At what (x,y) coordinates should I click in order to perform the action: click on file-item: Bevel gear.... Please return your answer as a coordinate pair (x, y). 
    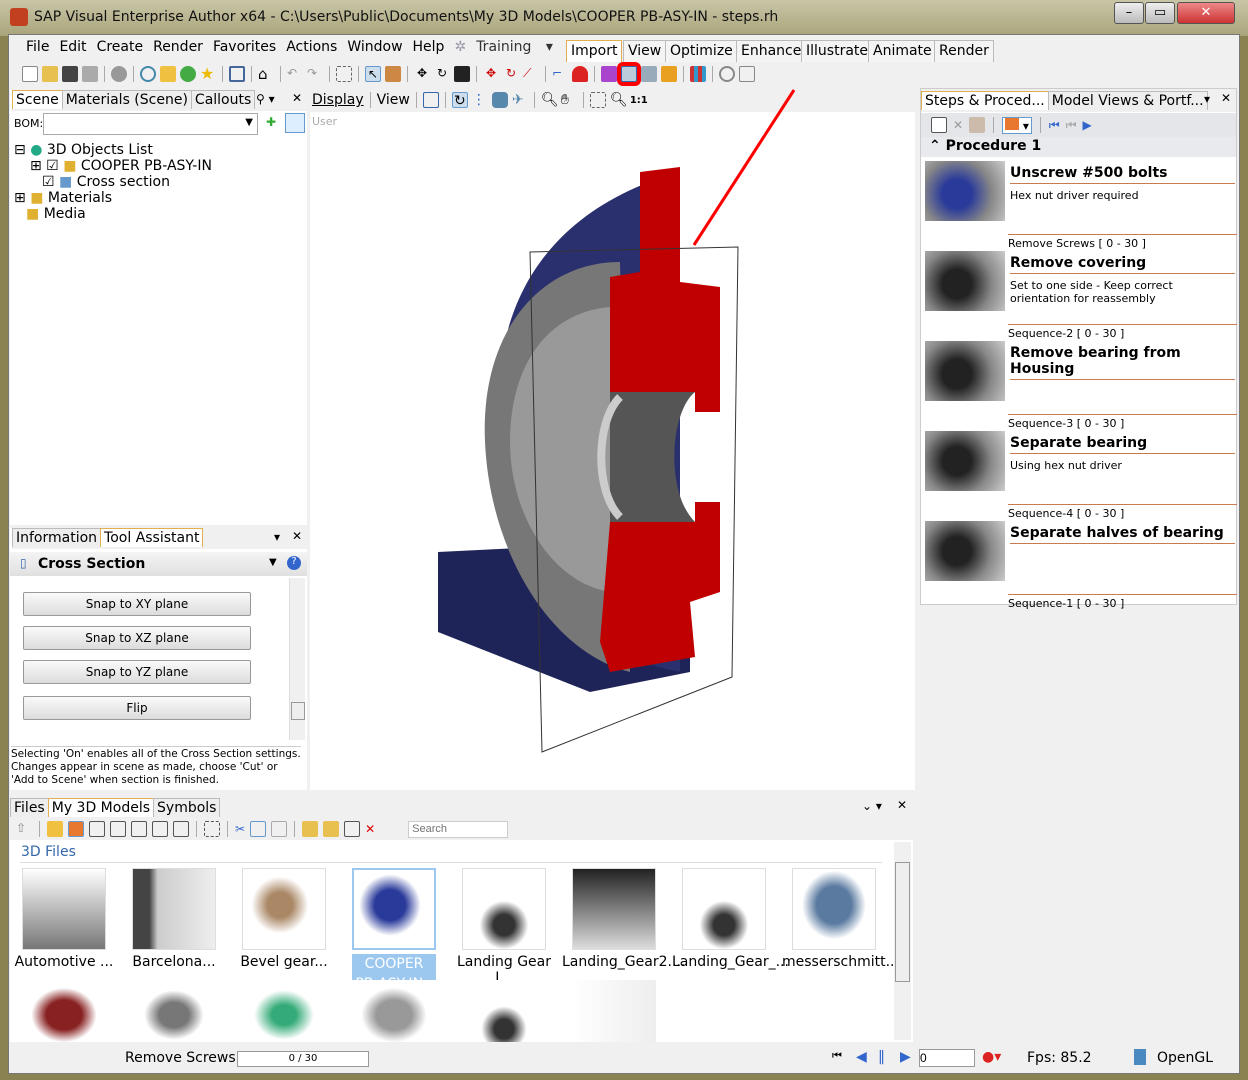
    Looking at the image, I should click on (284, 919).